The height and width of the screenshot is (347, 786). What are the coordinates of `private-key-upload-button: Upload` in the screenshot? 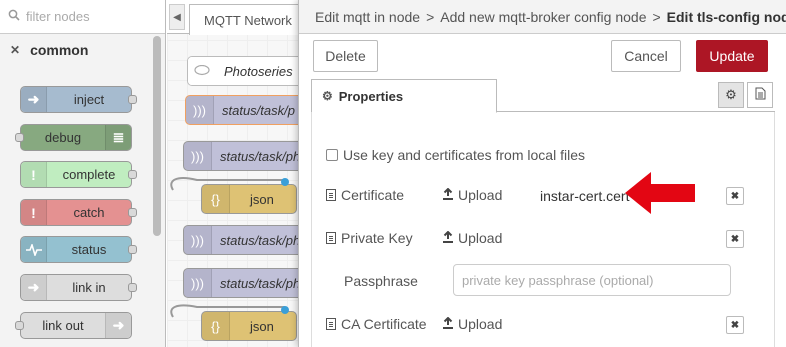 It's located at (472, 238).